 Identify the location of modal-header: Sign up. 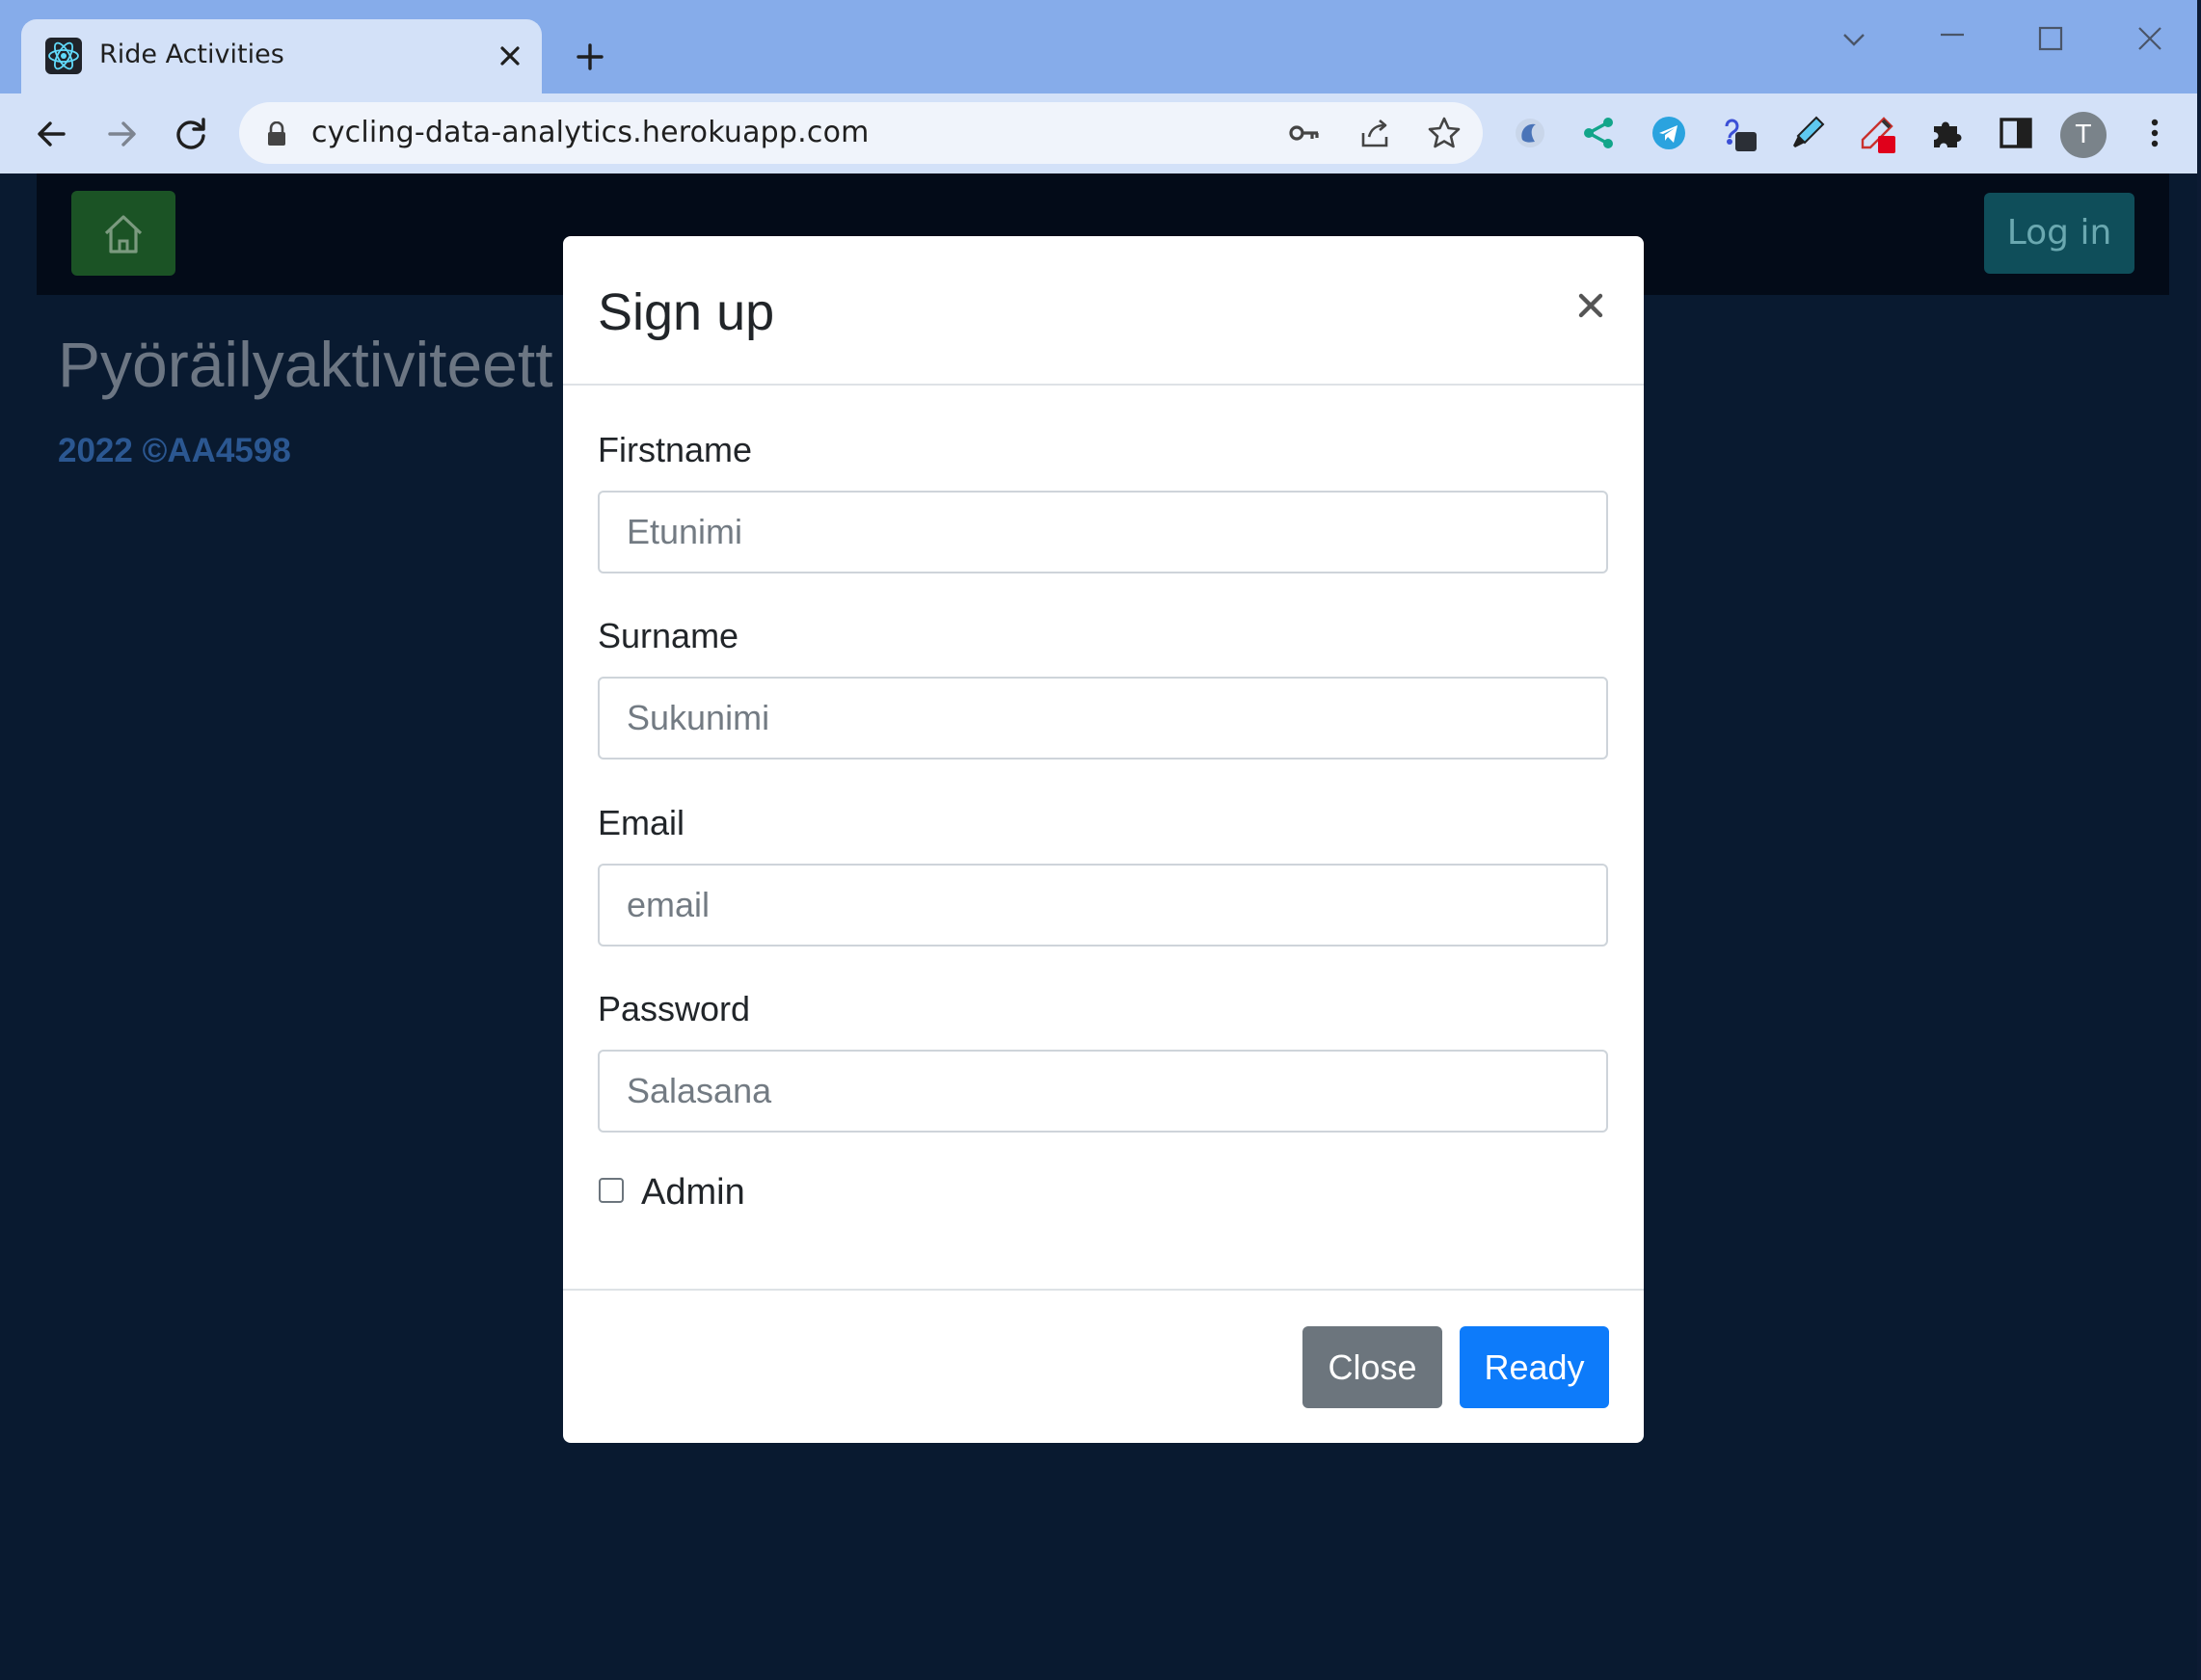
(1103, 311).